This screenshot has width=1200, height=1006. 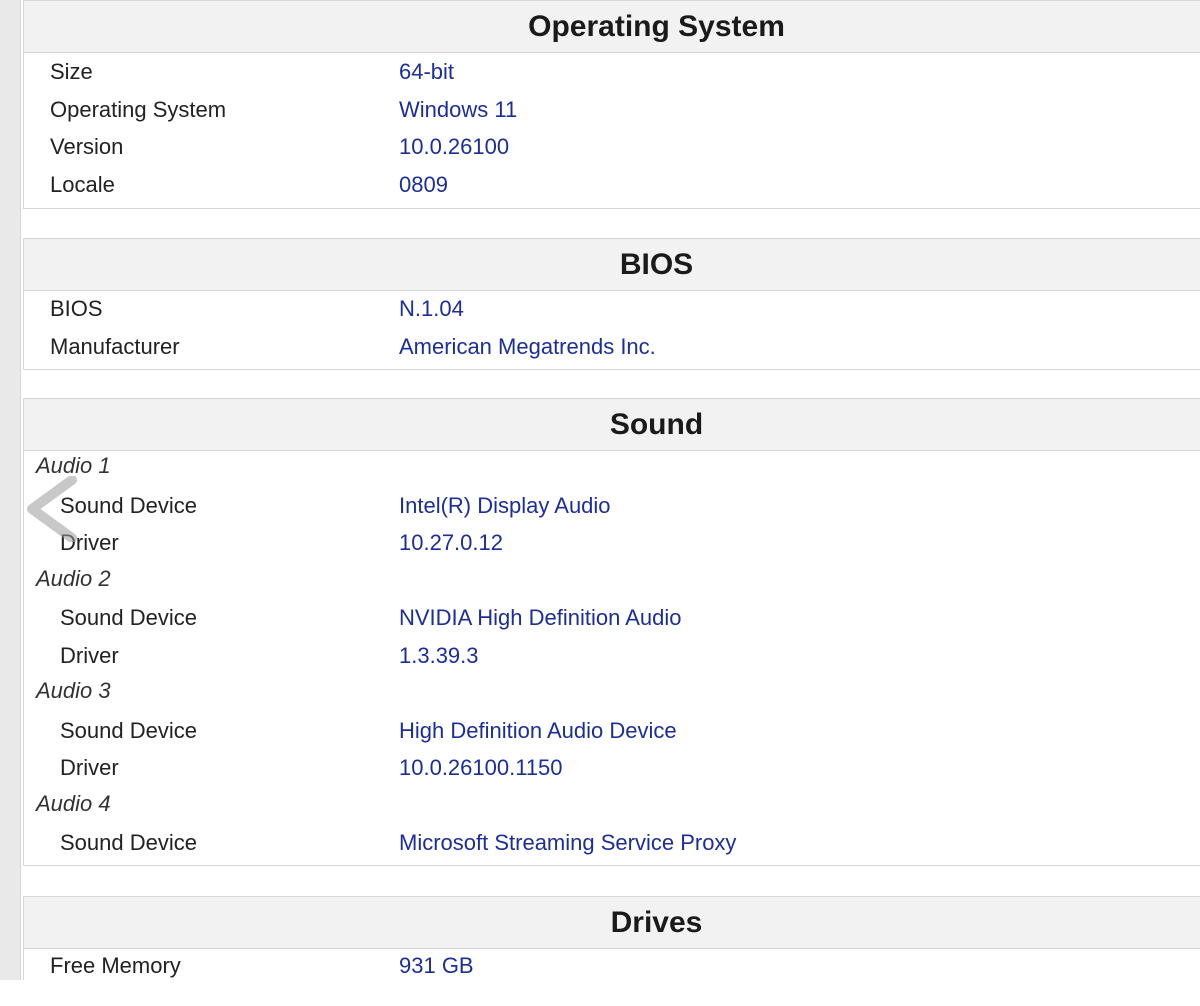 I want to click on audio-2-driver-row: Driver 1.3.39.3, so click(x=612, y=658).